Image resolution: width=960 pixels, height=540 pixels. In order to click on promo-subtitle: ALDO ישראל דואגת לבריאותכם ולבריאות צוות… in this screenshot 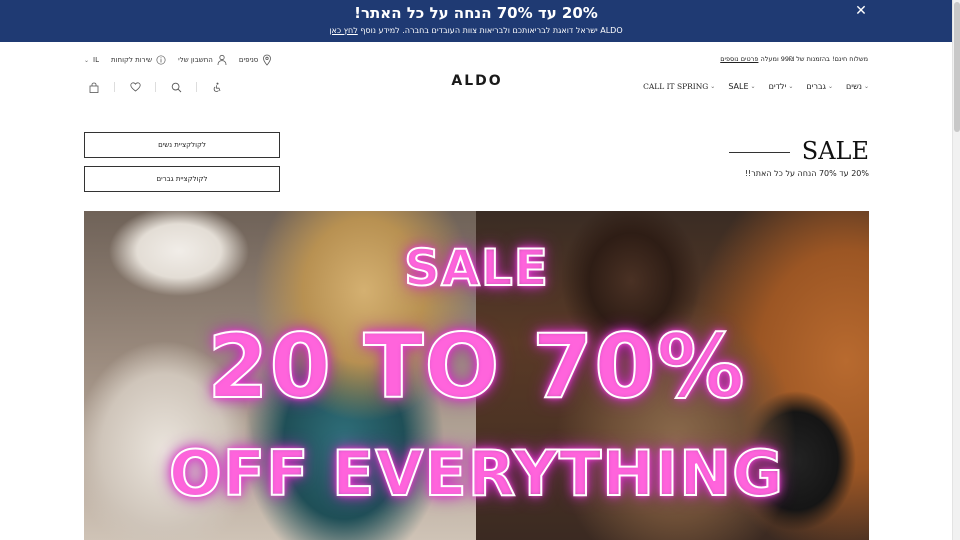, I will do `click(476, 30)`.